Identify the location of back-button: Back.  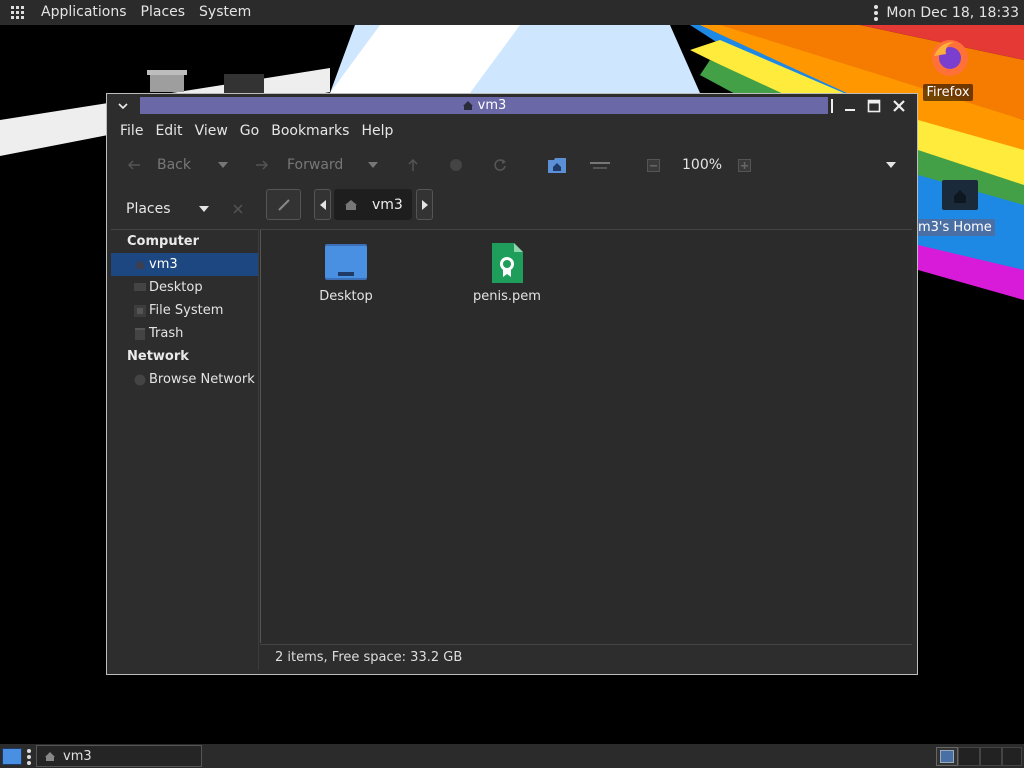
(159, 165).